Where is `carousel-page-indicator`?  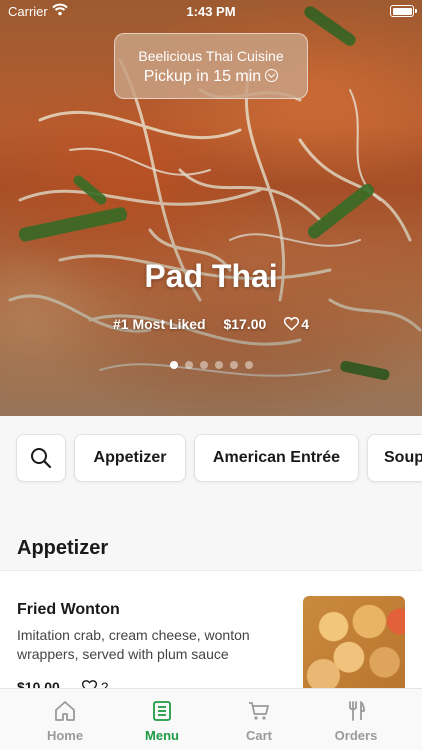 carousel-page-indicator is located at coordinates (211, 365).